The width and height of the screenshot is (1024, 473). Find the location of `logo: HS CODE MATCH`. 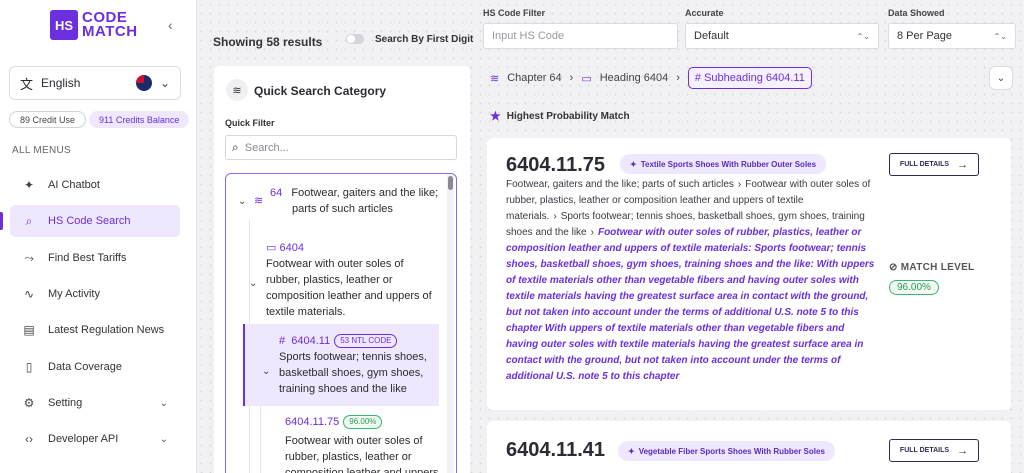

logo: HS CODE MATCH is located at coordinates (94, 25).